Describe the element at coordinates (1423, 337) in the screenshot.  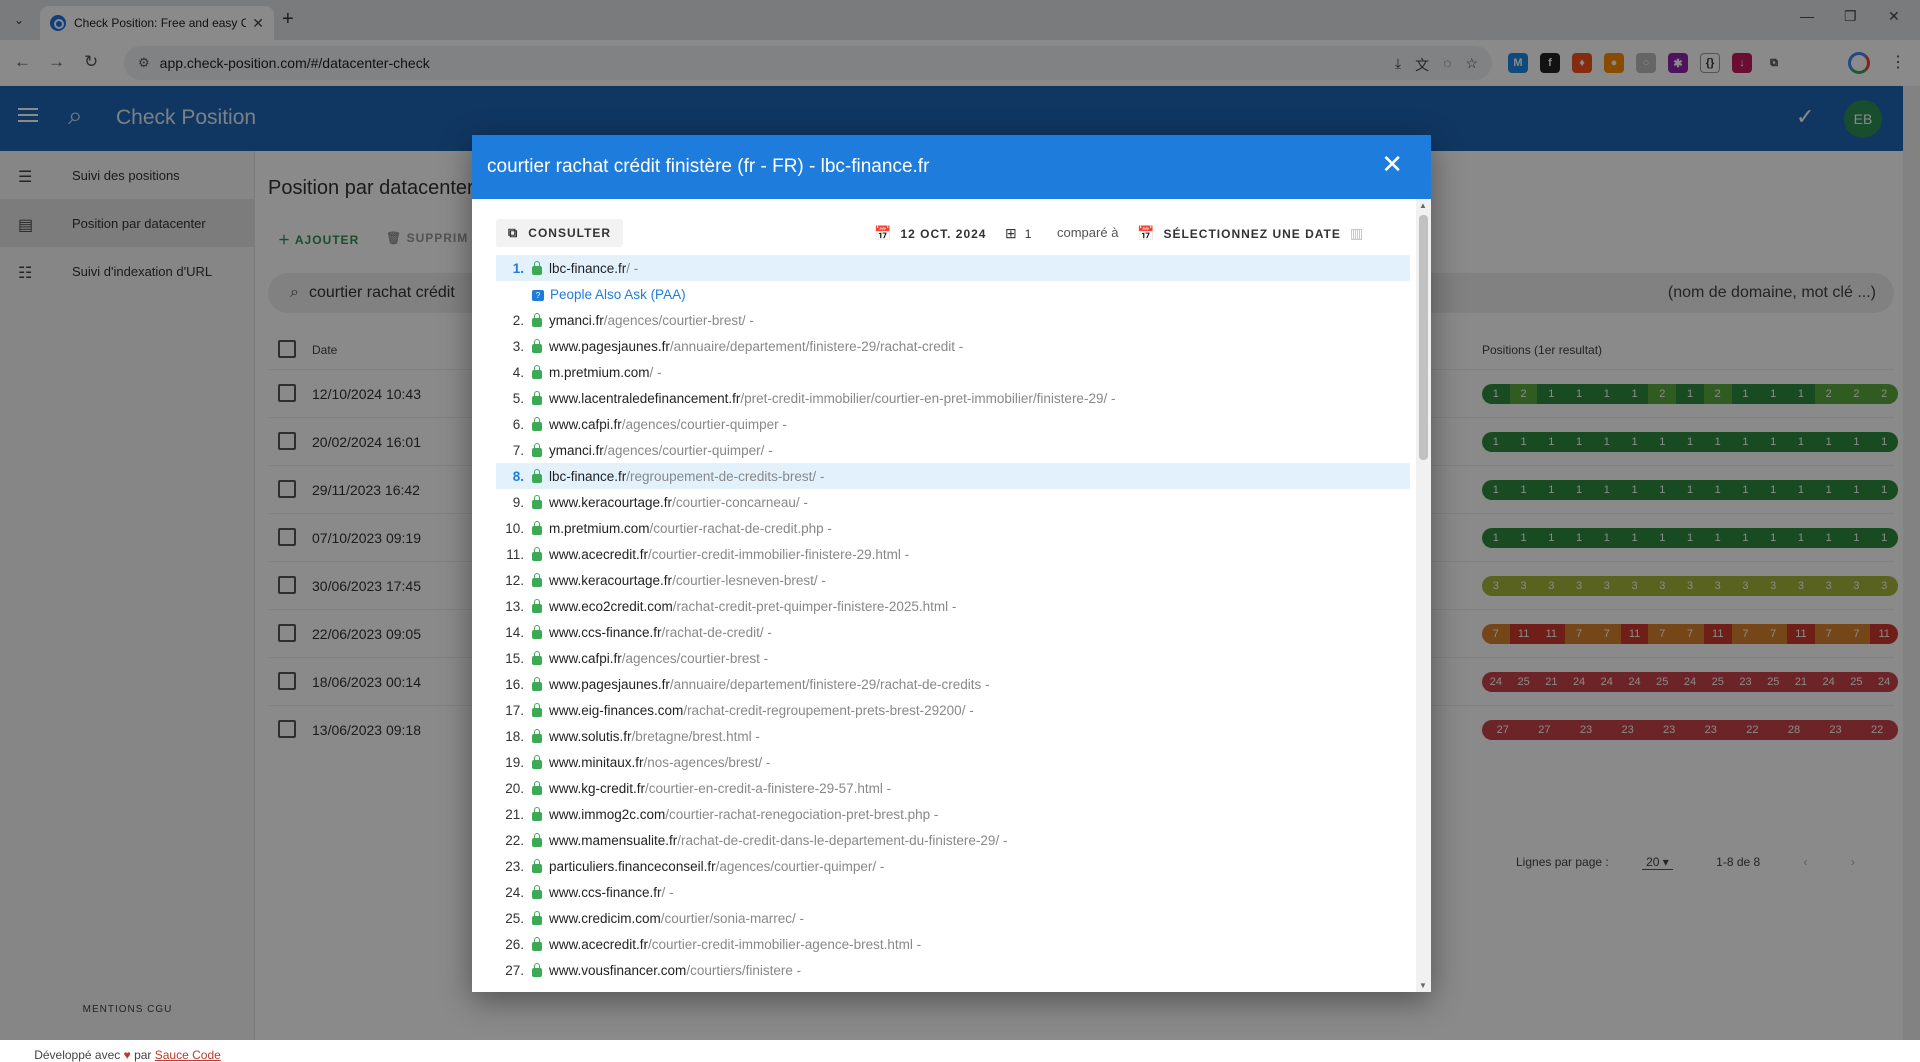
I see `scroll-thumb` at that location.